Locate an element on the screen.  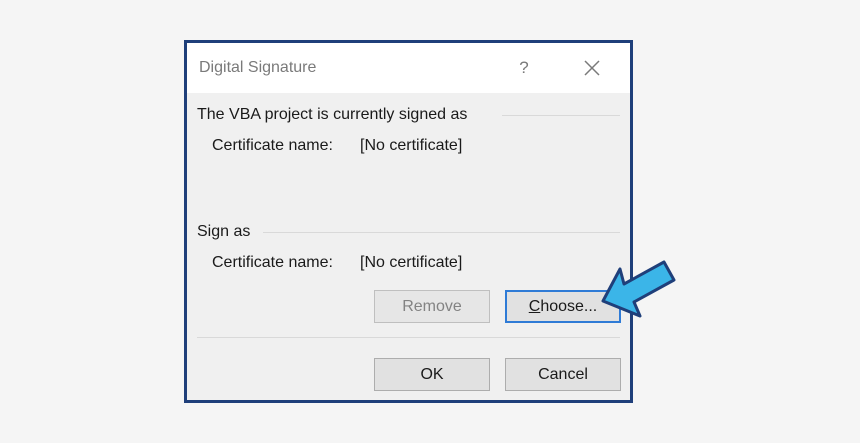
close-icon is located at coordinates (592, 68).